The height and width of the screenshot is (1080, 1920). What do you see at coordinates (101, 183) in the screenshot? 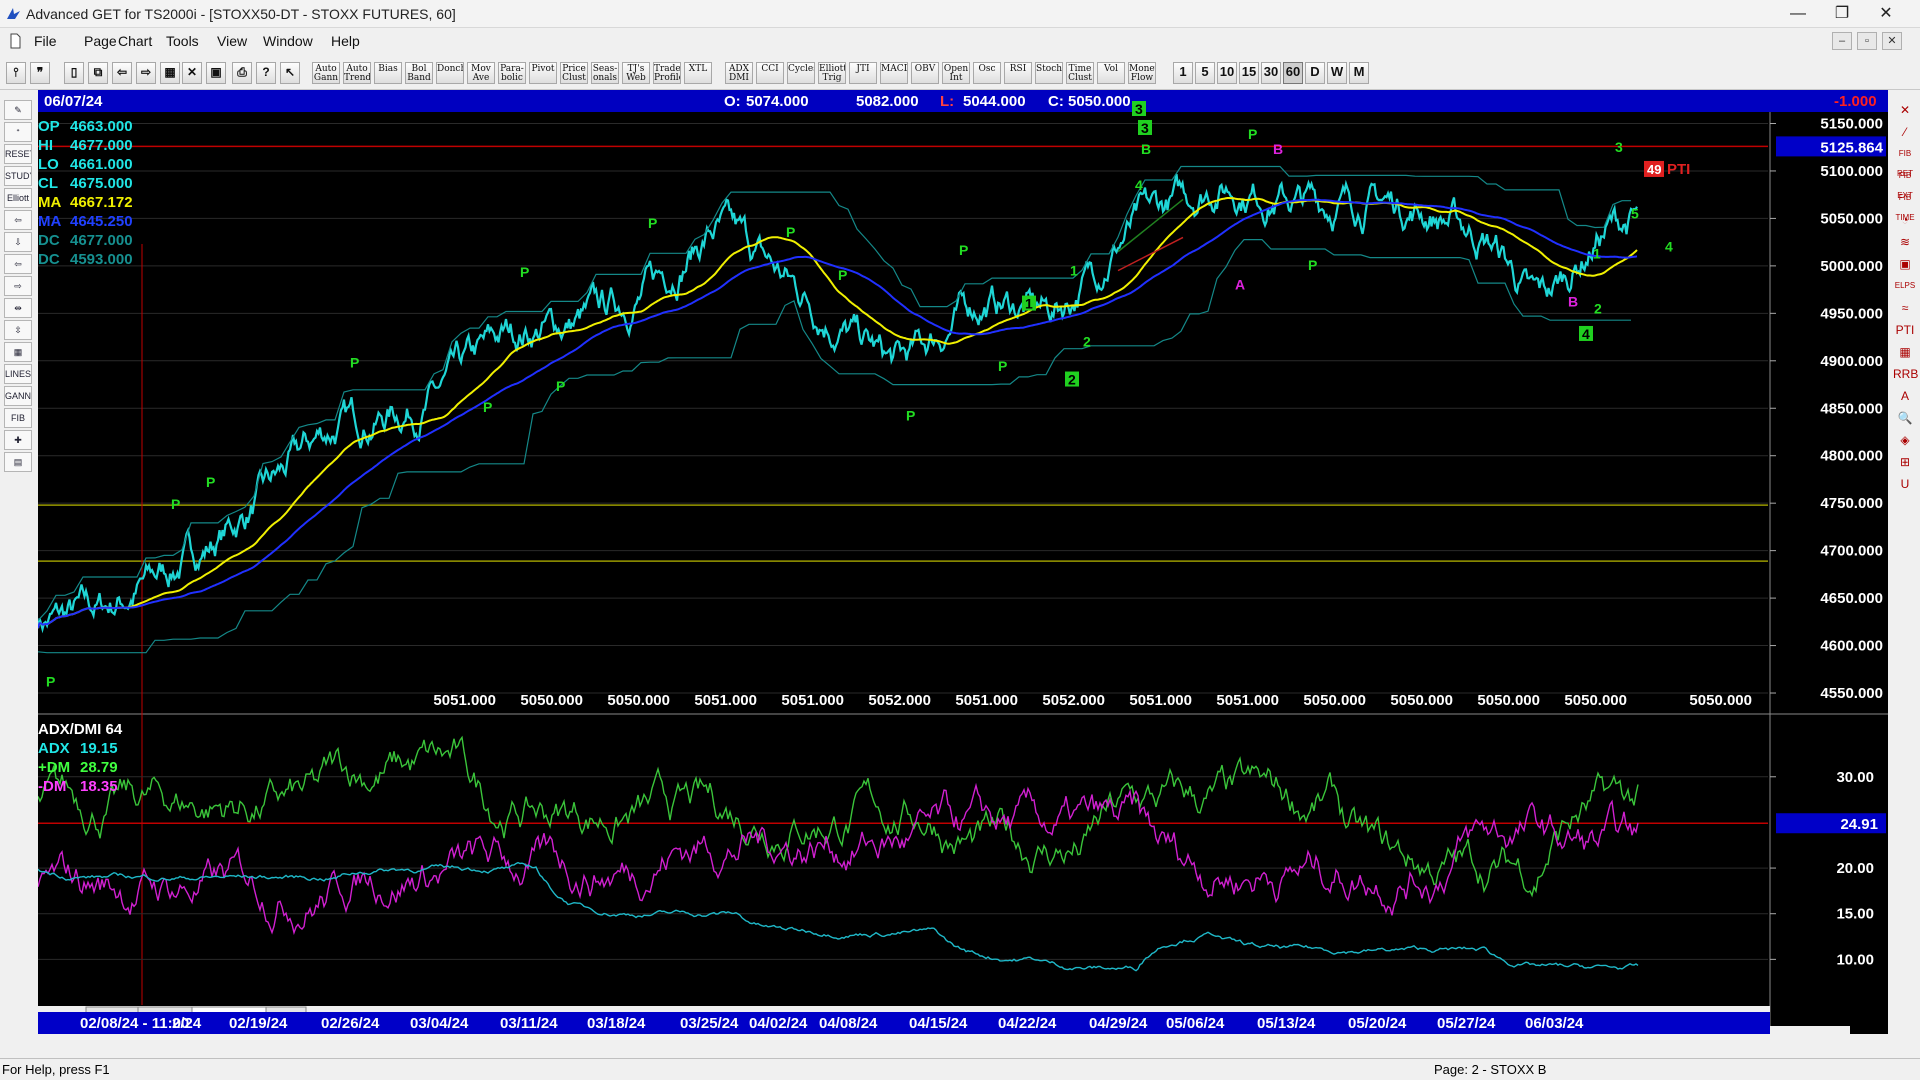
I see `info-value-cl: 4675.000` at bounding box center [101, 183].